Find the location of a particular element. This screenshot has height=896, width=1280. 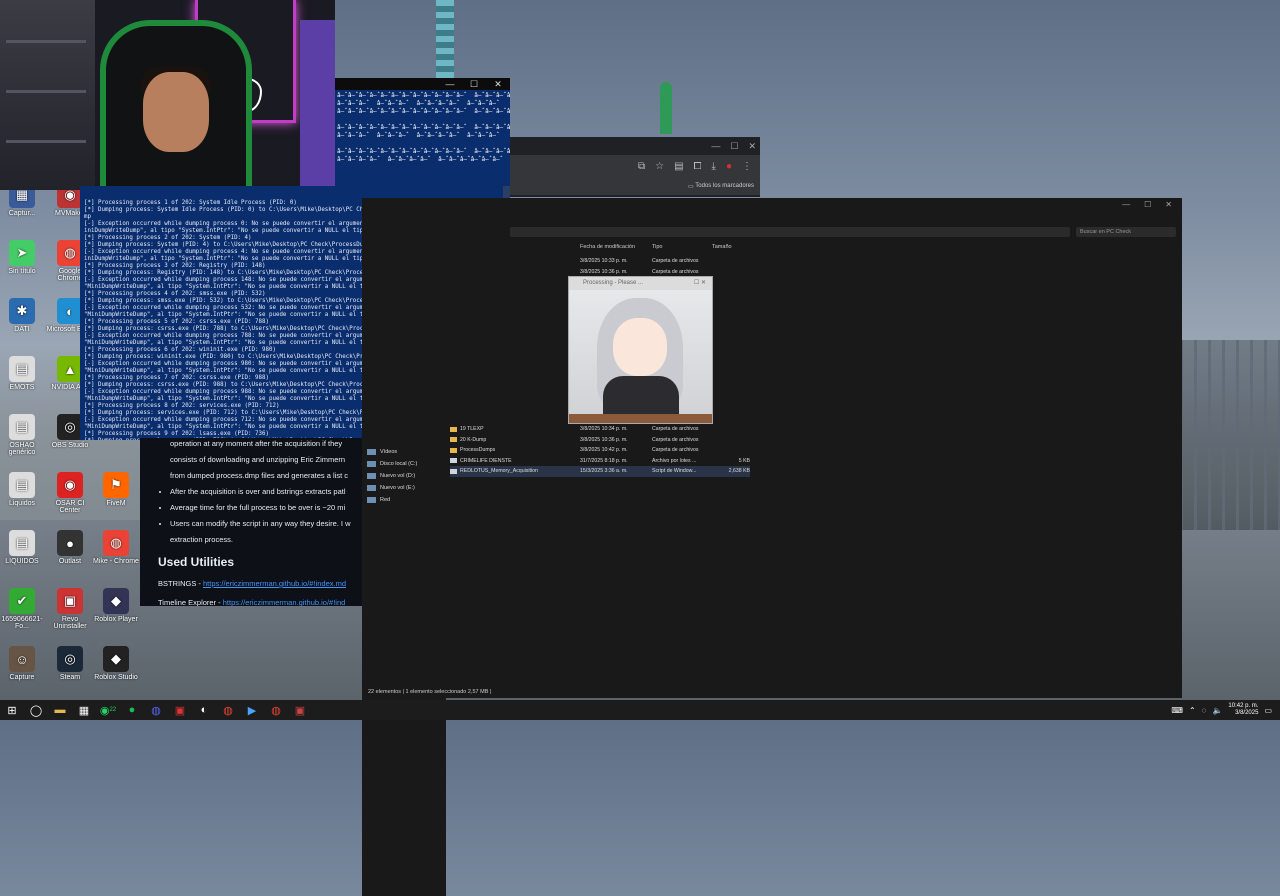

terminal-icon: ▶ is located at coordinates (252, 710).